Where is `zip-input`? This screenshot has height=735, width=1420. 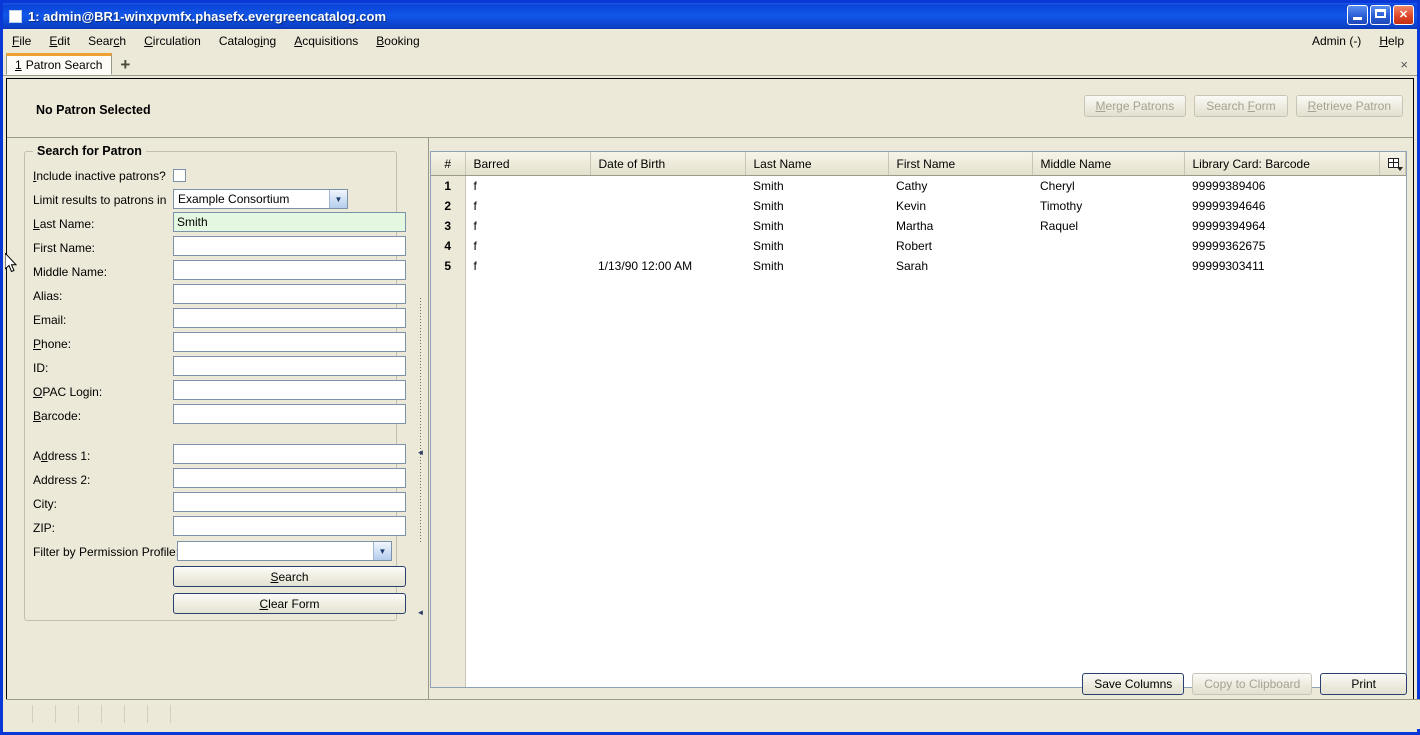 zip-input is located at coordinates (289, 526).